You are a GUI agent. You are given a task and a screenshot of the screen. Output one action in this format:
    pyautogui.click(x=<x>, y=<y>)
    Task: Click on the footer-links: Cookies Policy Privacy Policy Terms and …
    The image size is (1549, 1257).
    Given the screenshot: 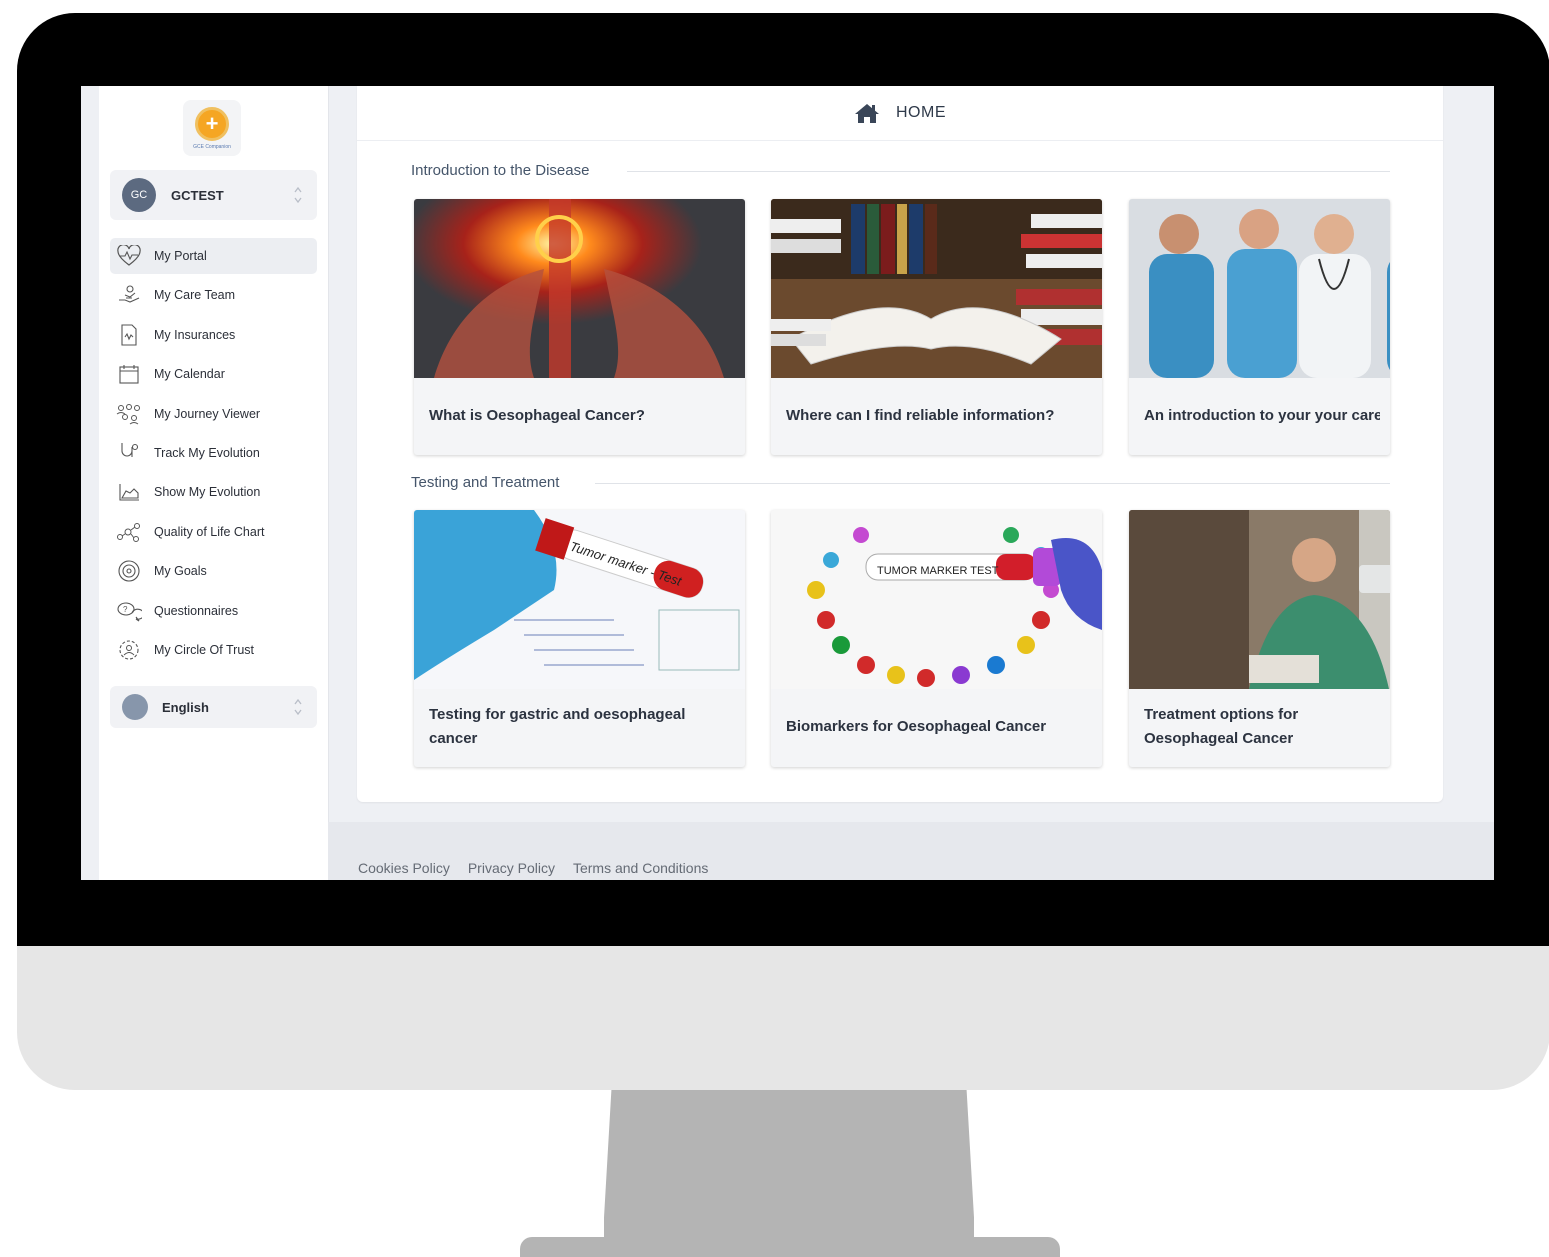 What is the action you would take?
    pyautogui.click(x=533, y=868)
    